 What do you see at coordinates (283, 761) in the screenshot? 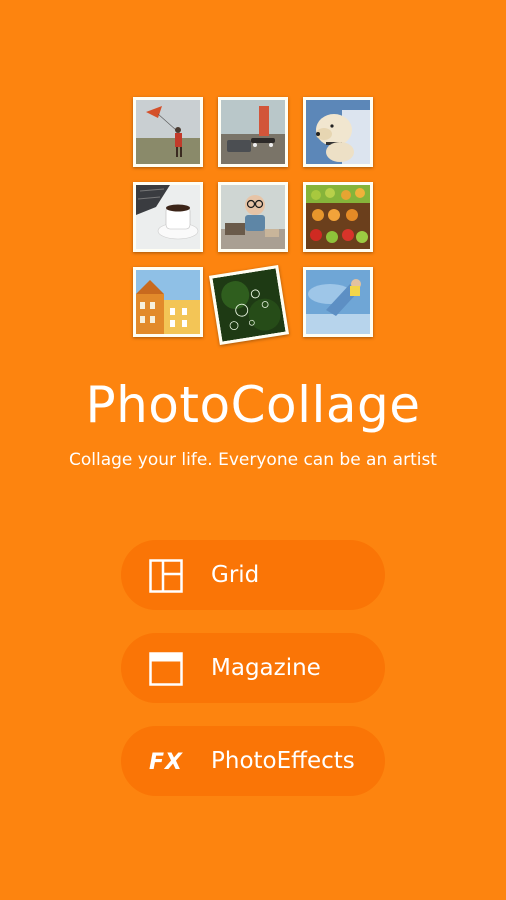
I see `photoeffects-button-label: PhotoEffects` at bounding box center [283, 761].